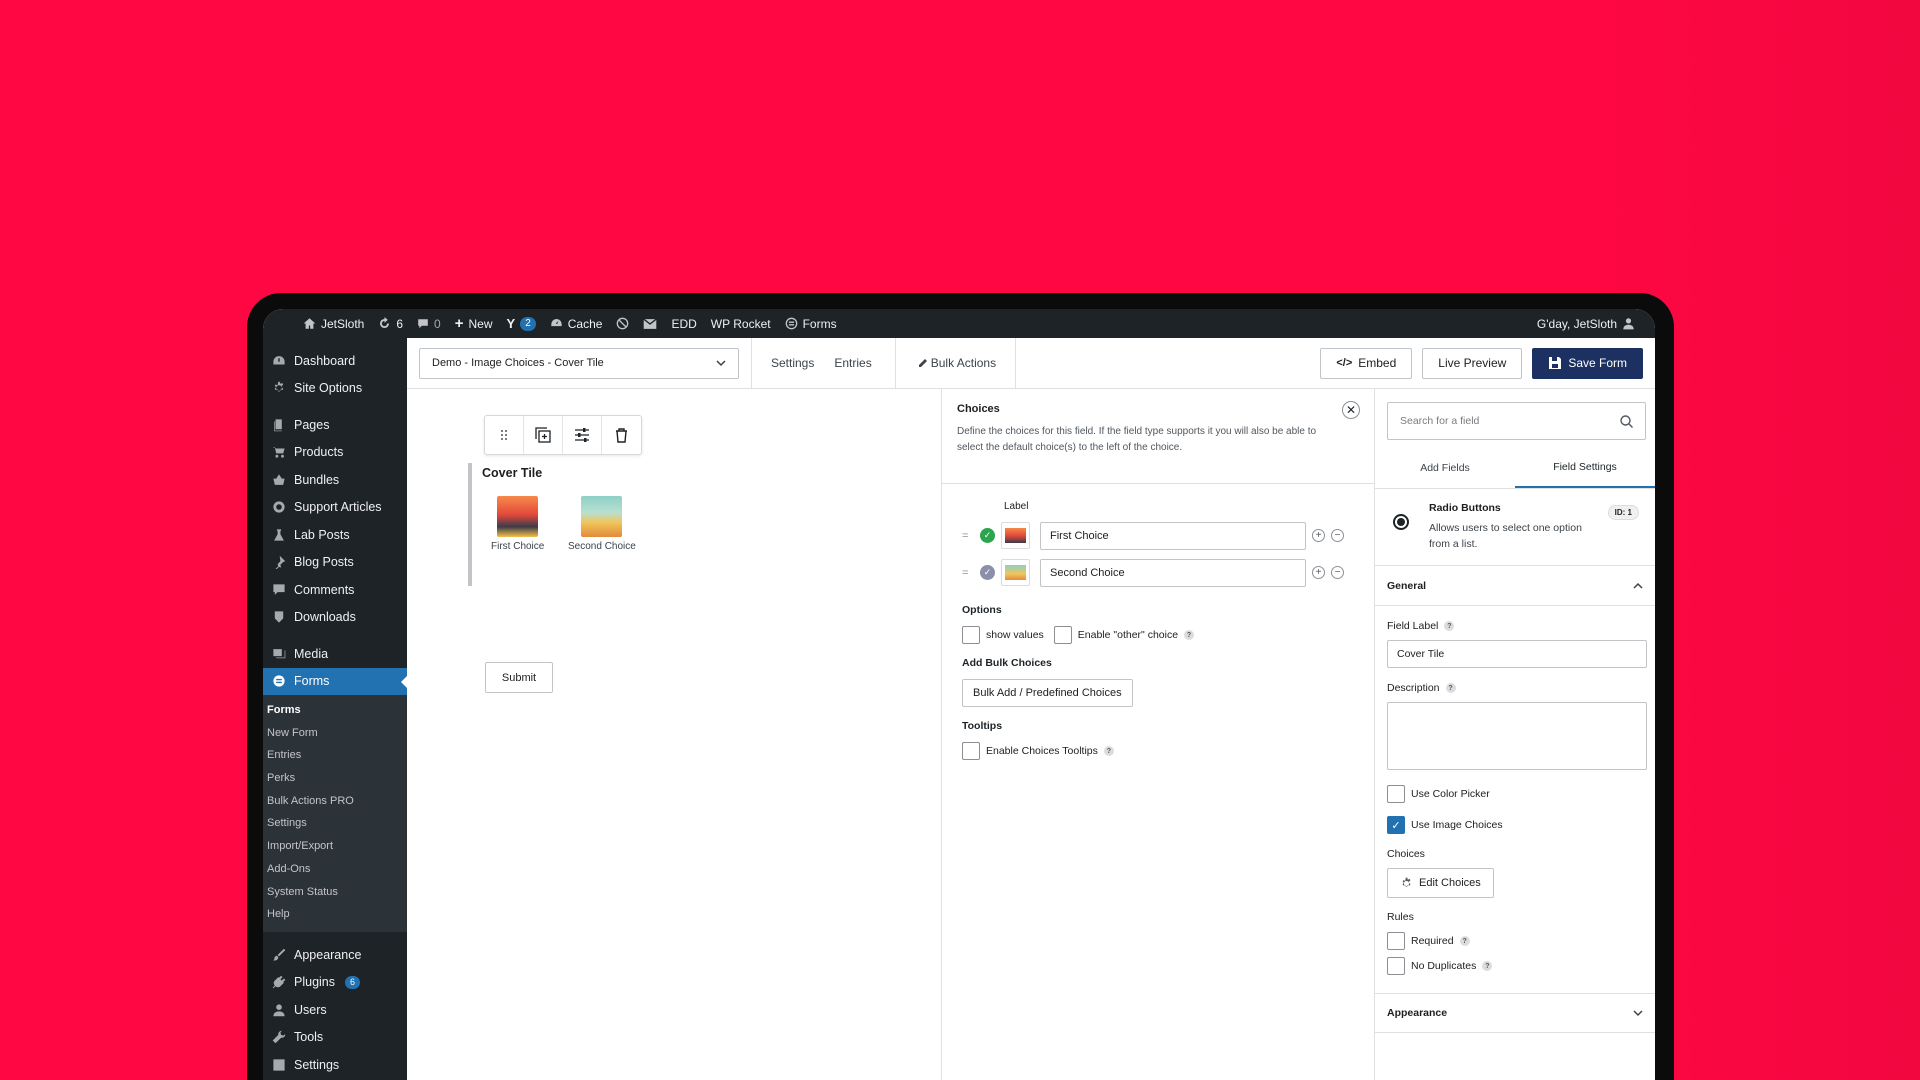  Describe the element at coordinates (335, 892) in the screenshot. I see `submenu-item-system-status: System Status` at that location.